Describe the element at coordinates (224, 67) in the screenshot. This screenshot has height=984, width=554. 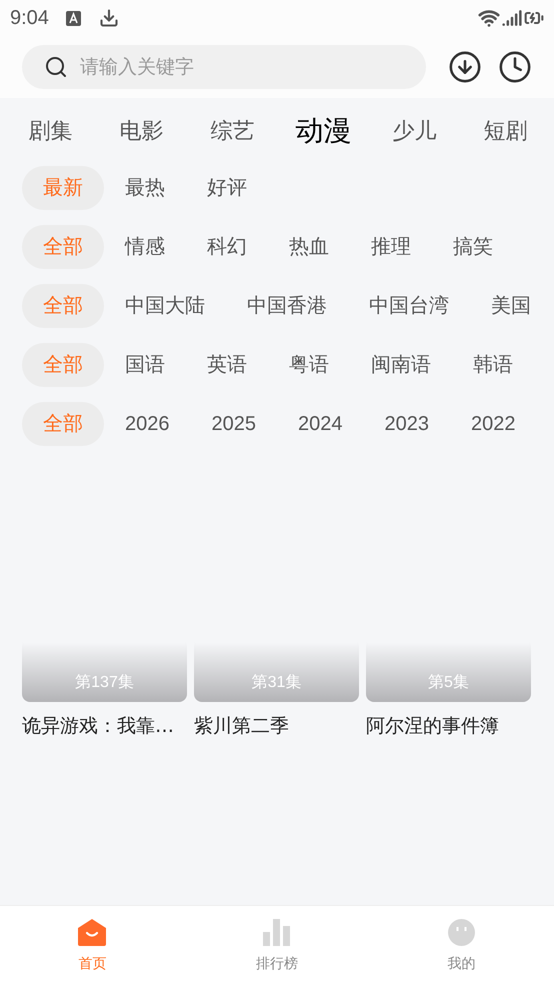
I see `search-field: 请输入关键字` at that location.